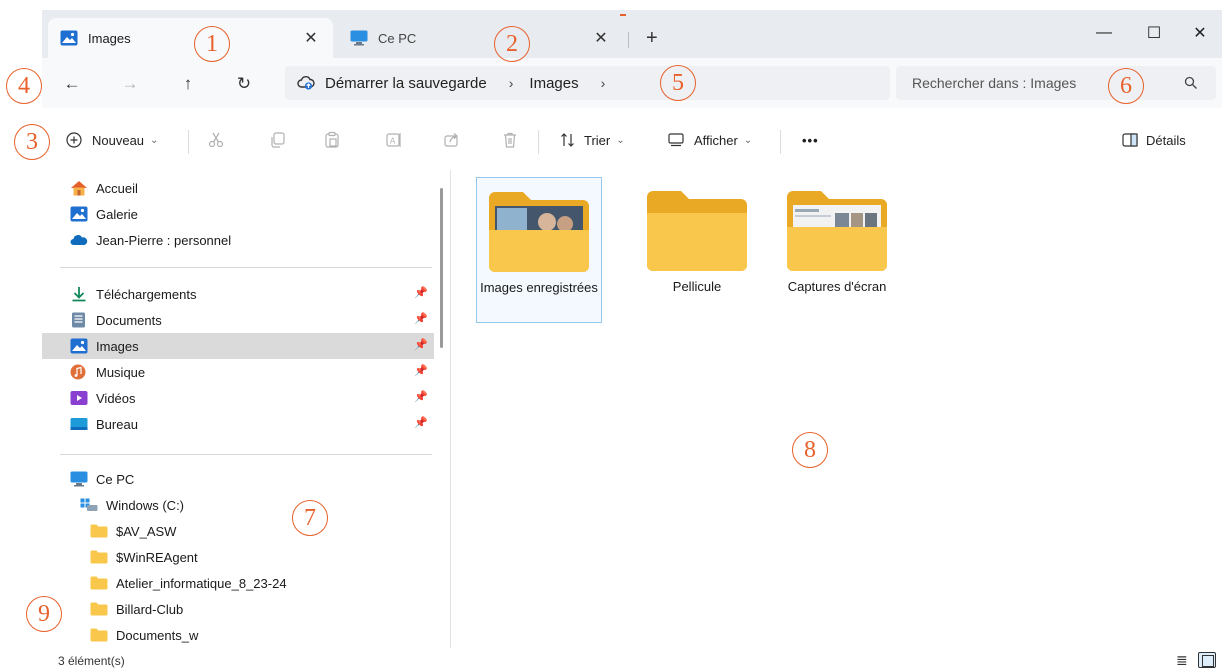 Image resolution: width=1222 pixels, height=670 pixels. I want to click on sidebar-item-this-pc: Ce PC, so click(238, 479).